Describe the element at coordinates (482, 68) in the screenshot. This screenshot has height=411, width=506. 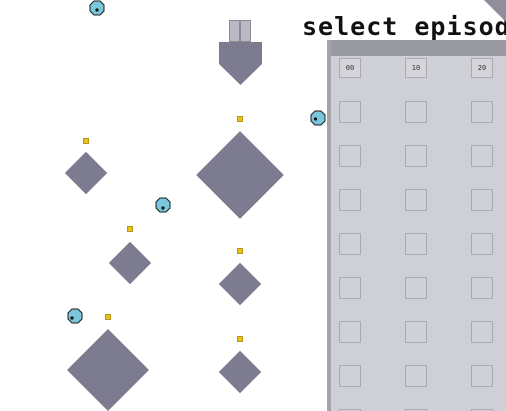
I see `episode-column-label: 20` at that location.